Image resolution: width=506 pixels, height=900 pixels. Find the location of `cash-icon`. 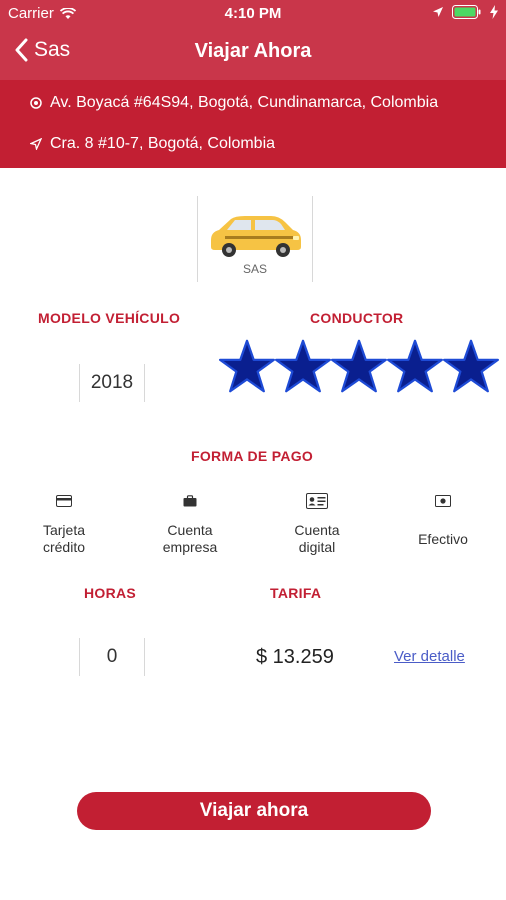

cash-icon is located at coordinates (443, 501).